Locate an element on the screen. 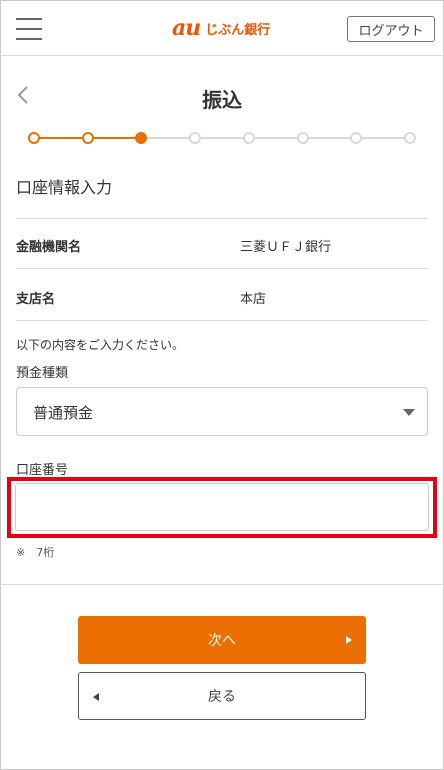  form-instruction: 以下の内容をご入力ください。 is located at coordinates (100, 345).